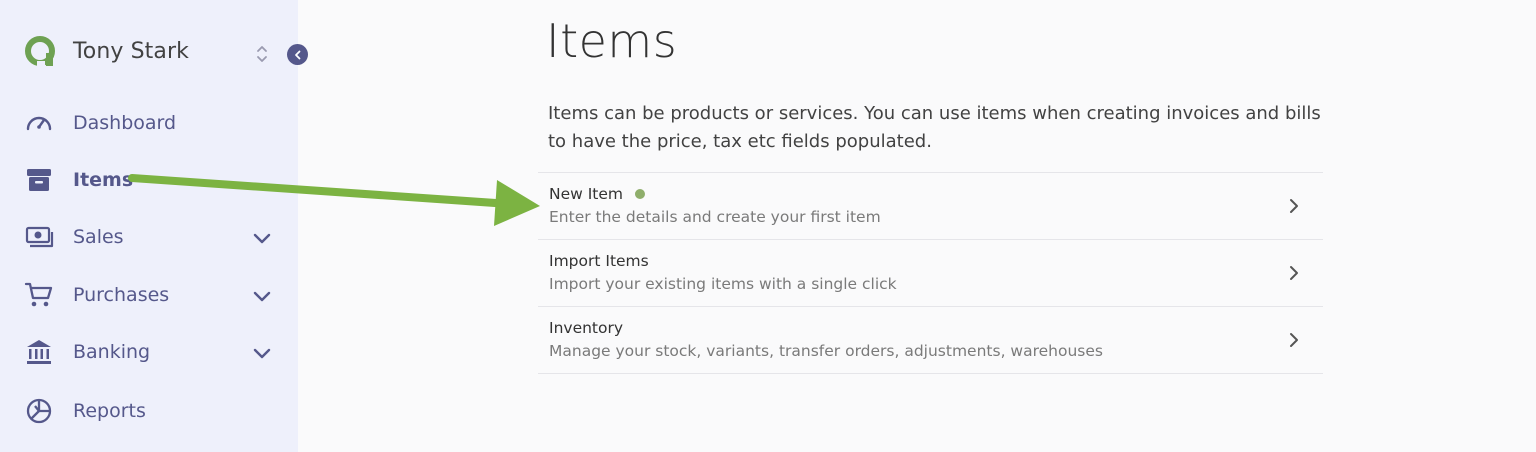  What do you see at coordinates (121, 295) in the screenshot?
I see `sidebar-item-label: Purchases` at bounding box center [121, 295].